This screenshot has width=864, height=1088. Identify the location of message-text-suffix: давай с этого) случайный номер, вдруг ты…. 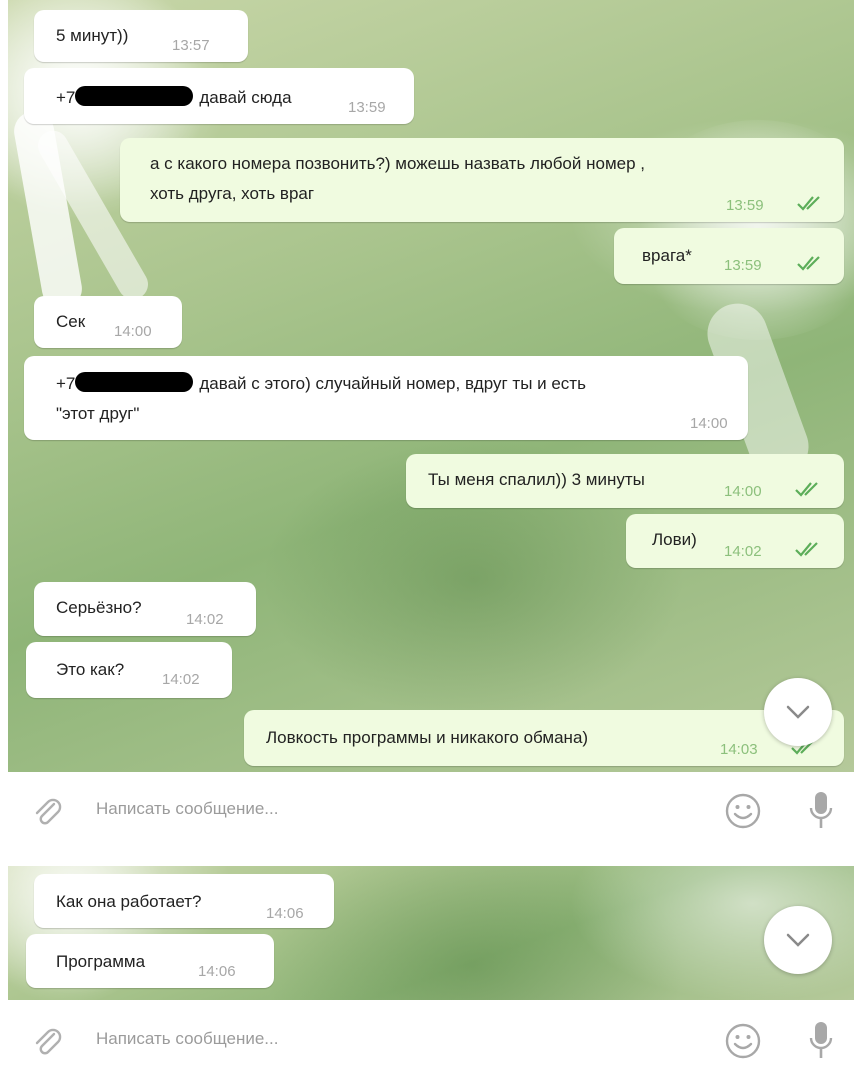
(392, 383).